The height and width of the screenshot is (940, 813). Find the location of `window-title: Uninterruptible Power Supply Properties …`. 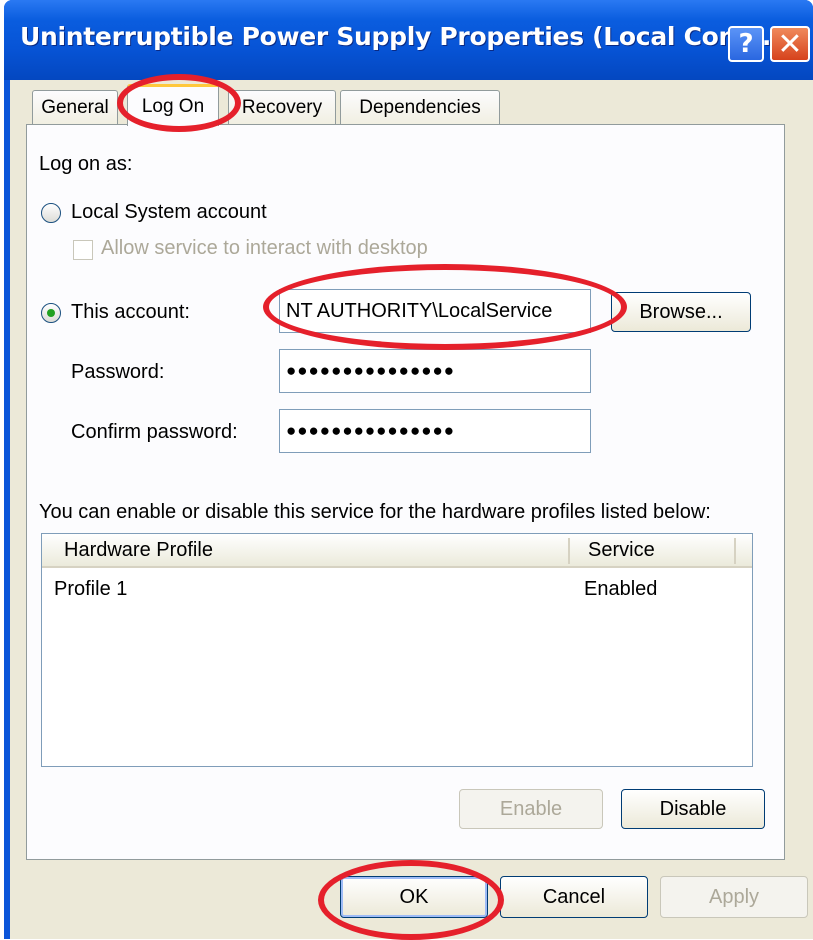

window-title: Uninterruptible Power Supply Properties … is located at coordinates (405, 36).